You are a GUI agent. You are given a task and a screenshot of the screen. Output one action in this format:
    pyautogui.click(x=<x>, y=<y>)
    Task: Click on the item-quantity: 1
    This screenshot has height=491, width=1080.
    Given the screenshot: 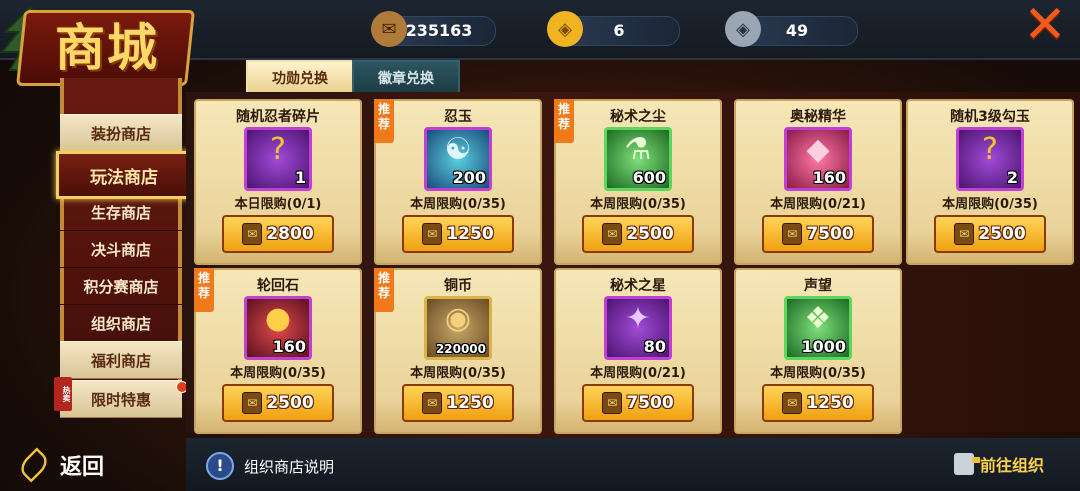 What is the action you would take?
    pyautogui.click(x=300, y=177)
    